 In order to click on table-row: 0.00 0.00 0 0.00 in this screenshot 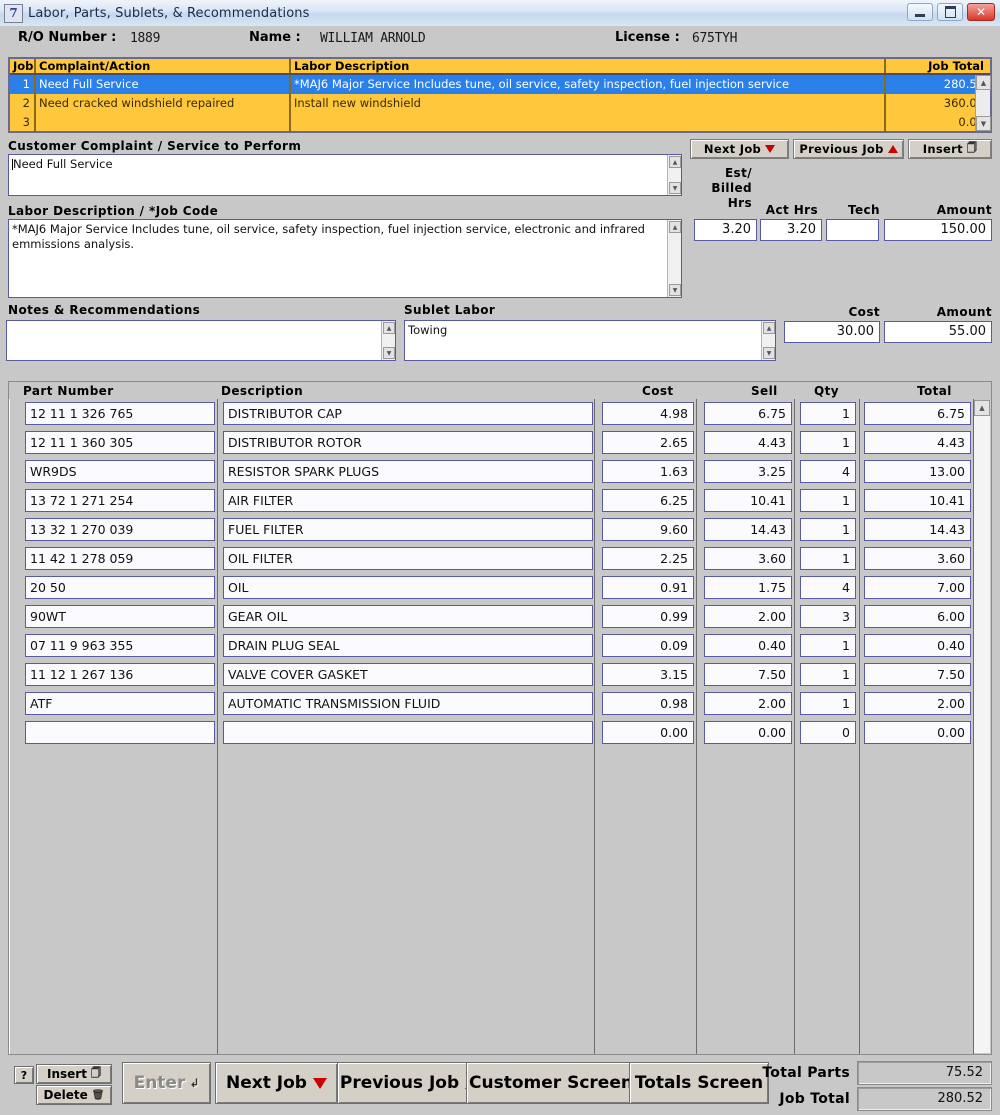, I will do `click(500, 732)`.